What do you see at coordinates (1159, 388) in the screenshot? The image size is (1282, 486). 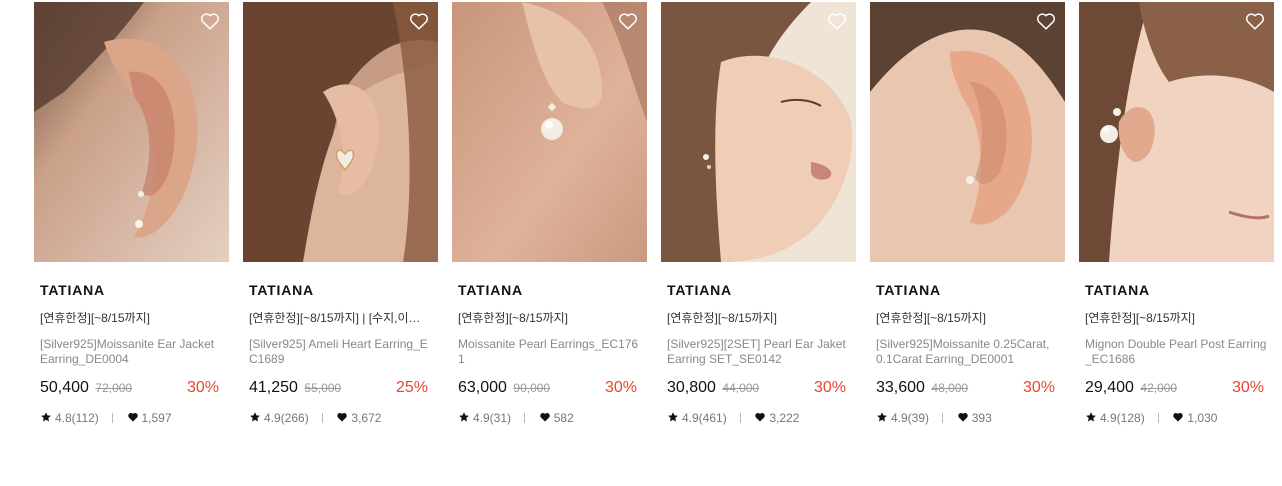 I see `original-price: 42,000` at bounding box center [1159, 388].